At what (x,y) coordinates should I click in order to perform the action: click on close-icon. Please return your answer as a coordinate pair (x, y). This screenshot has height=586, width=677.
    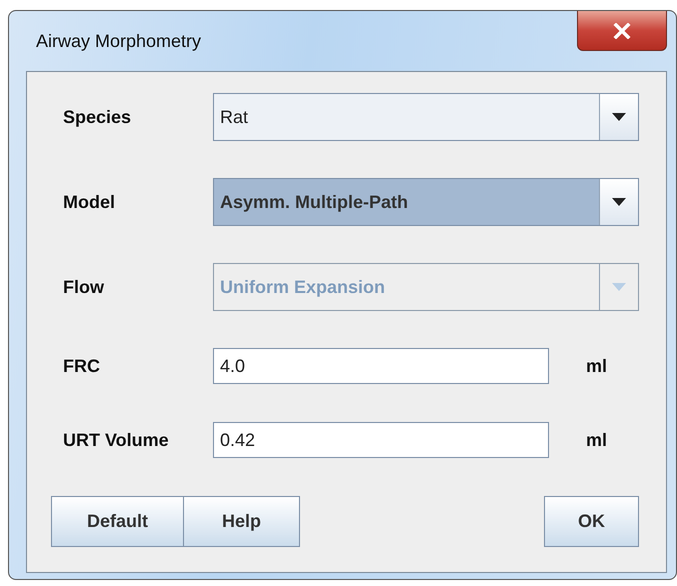
    Looking at the image, I should click on (622, 30).